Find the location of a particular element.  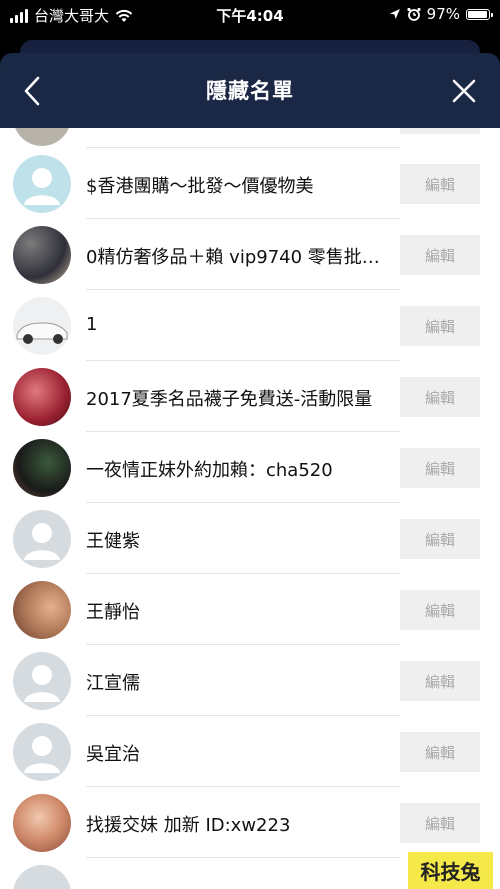

list-item: 0精仿奢侈品＋賴 vip9740 零售批發 高品質 編輯 is located at coordinates (250, 254).